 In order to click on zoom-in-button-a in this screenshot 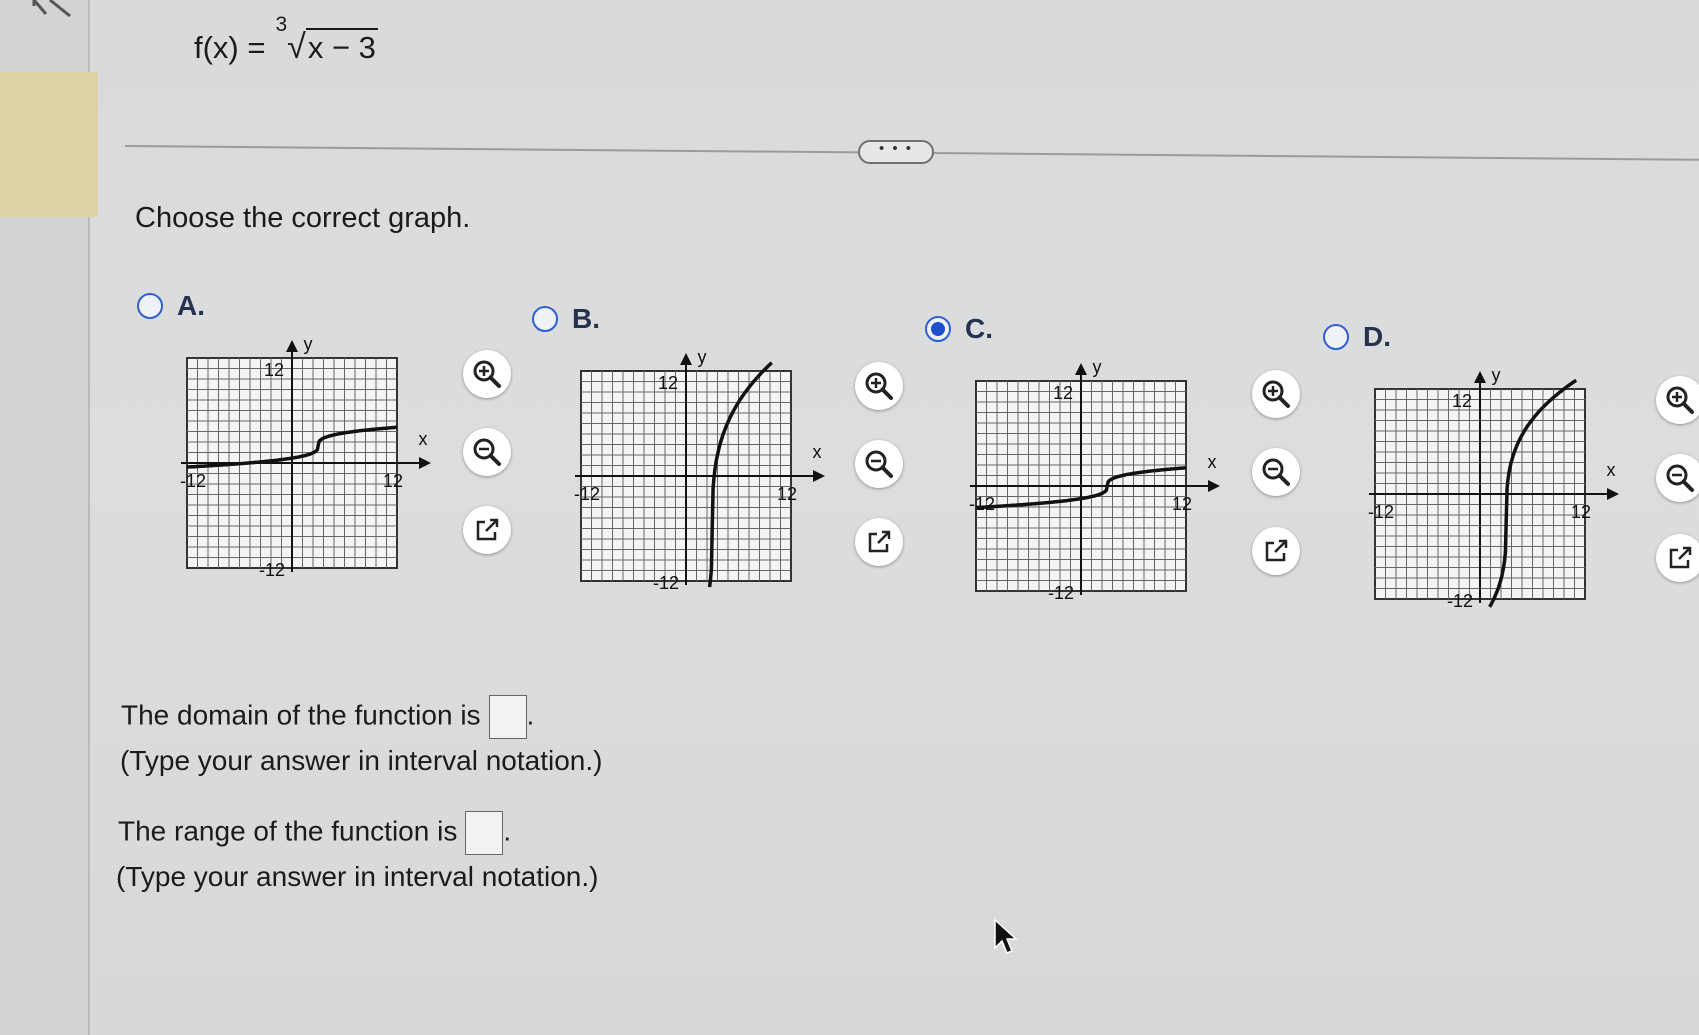, I will do `click(487, 374)`.